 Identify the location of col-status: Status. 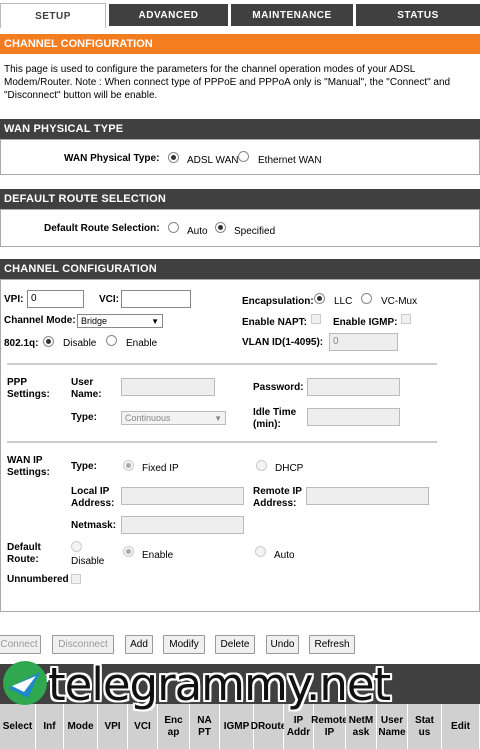
(425, 726).